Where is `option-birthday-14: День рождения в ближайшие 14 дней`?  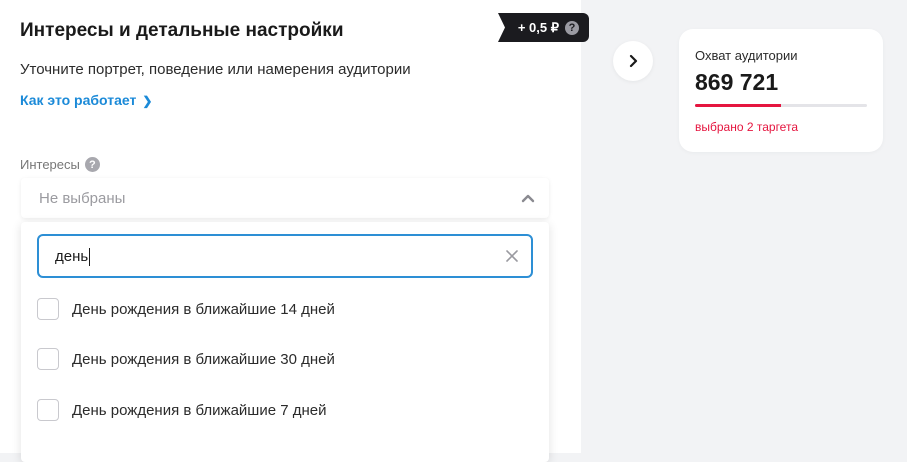 option-birthday-14: День рождения в ближайшие 14 дней is located at coordinates (186, 309).